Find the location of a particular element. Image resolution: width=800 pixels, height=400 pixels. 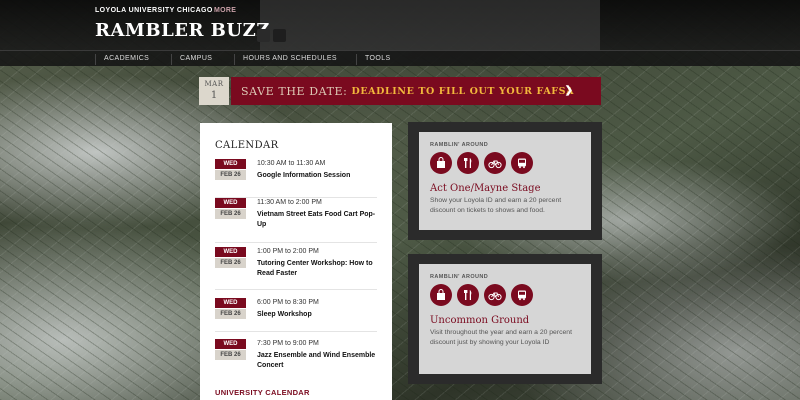

card-title: Act One/Mayne Stage is located at coordinates (485, 188).